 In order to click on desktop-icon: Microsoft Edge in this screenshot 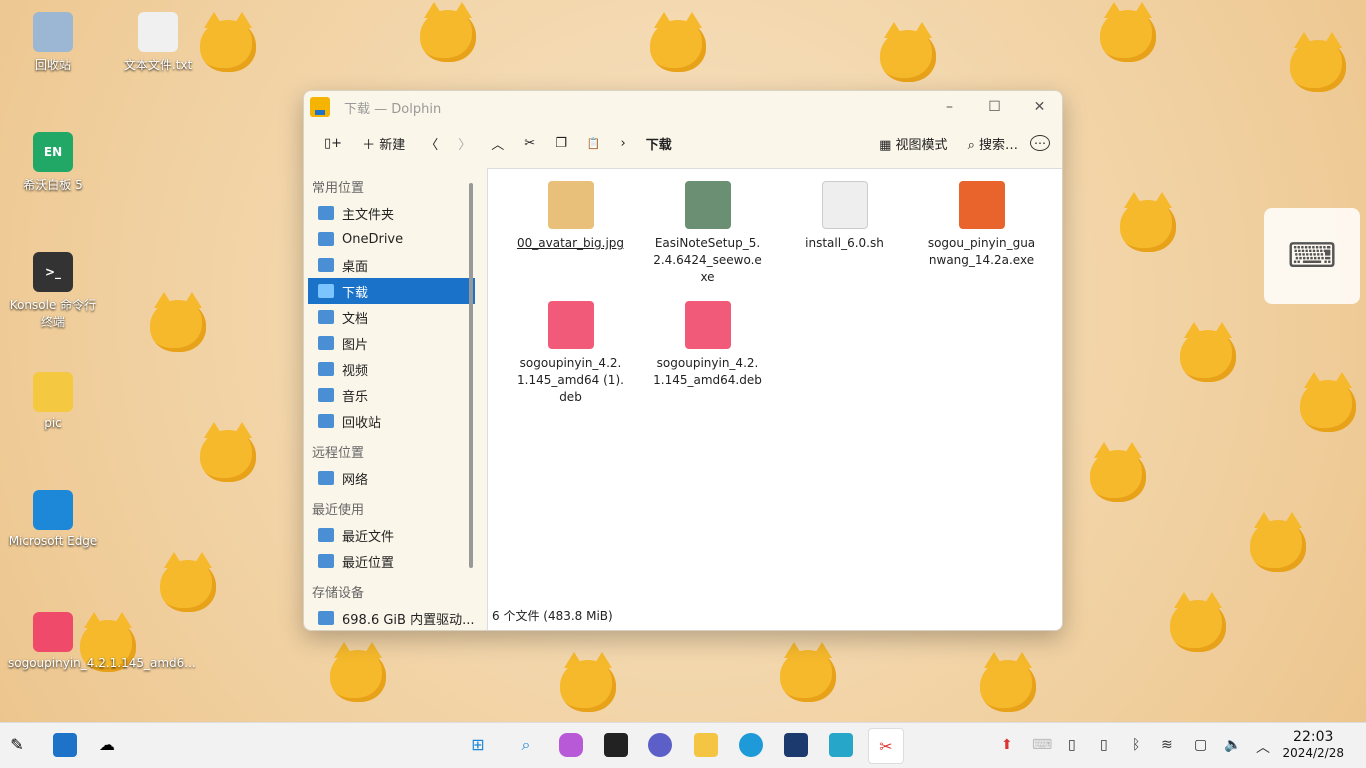, I will do `click(53, 519)`.